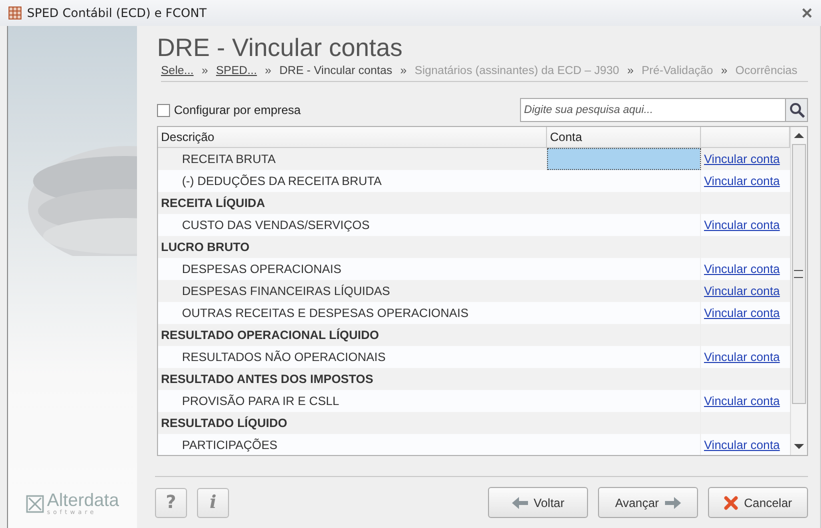  What do you see at coordinates (352, 137) in the screenshot?
I see `column-header: Descrição` at bounding box center [352, 137].